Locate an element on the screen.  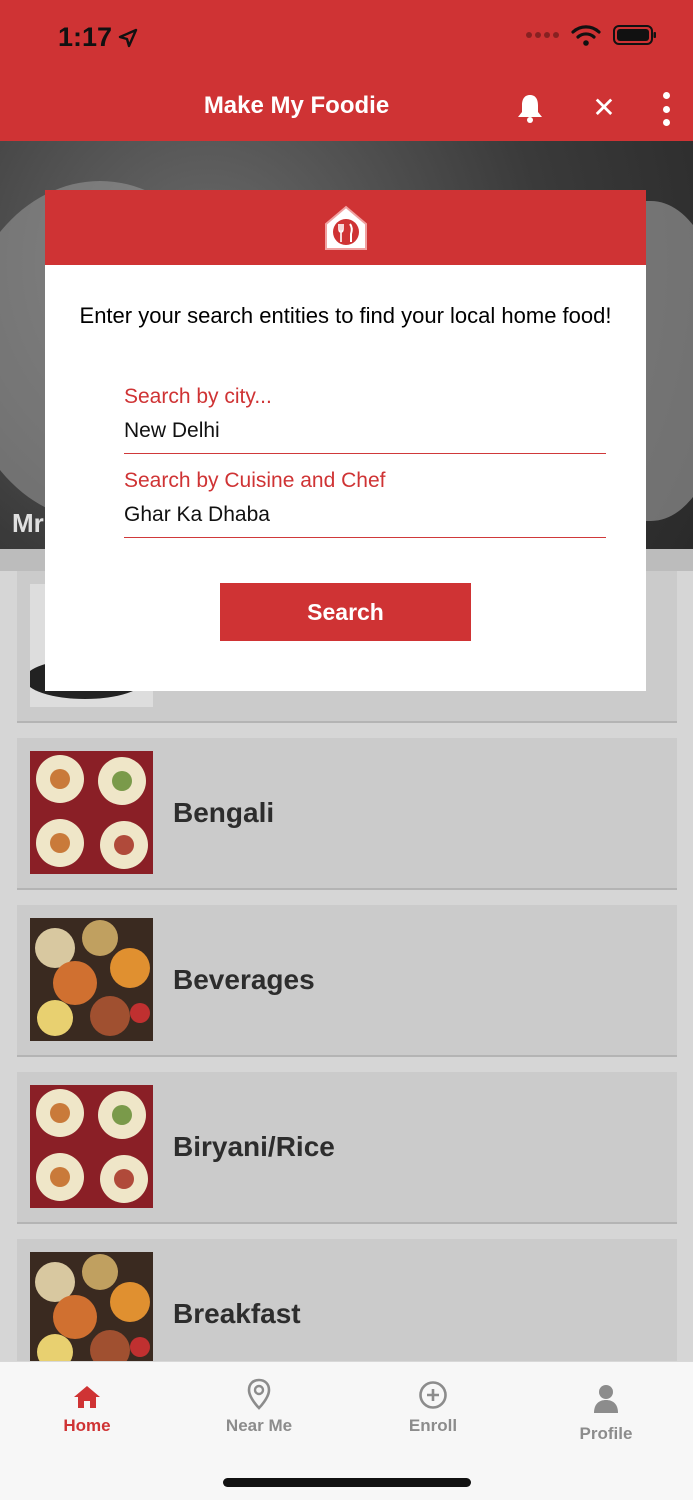
tab-profile-label: Profile is located at coordinates (606, 1433).